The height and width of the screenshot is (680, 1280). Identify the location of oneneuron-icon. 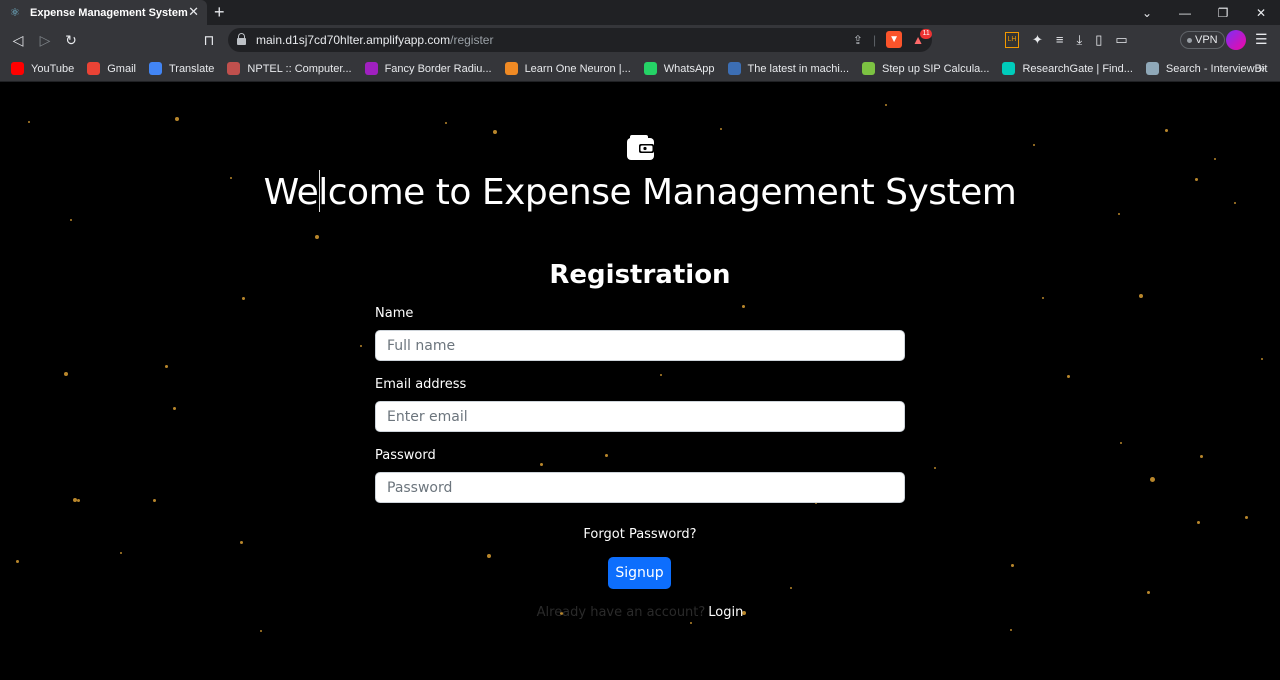
(511, 68).